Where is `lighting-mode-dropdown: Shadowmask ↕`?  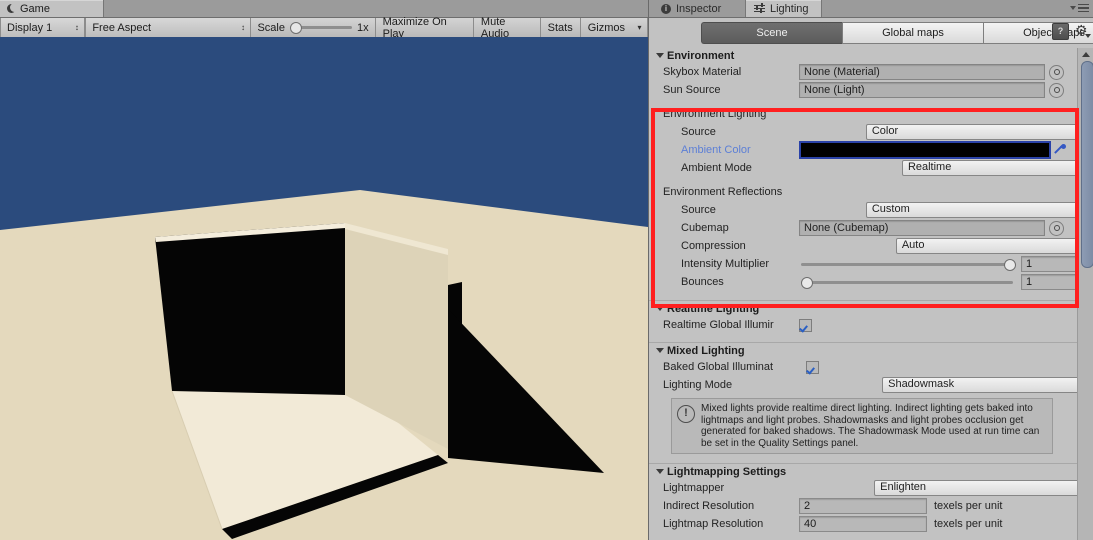 lighting-mode-dropdown: Shadowmask ↕ is located at coordinates (979, 385).